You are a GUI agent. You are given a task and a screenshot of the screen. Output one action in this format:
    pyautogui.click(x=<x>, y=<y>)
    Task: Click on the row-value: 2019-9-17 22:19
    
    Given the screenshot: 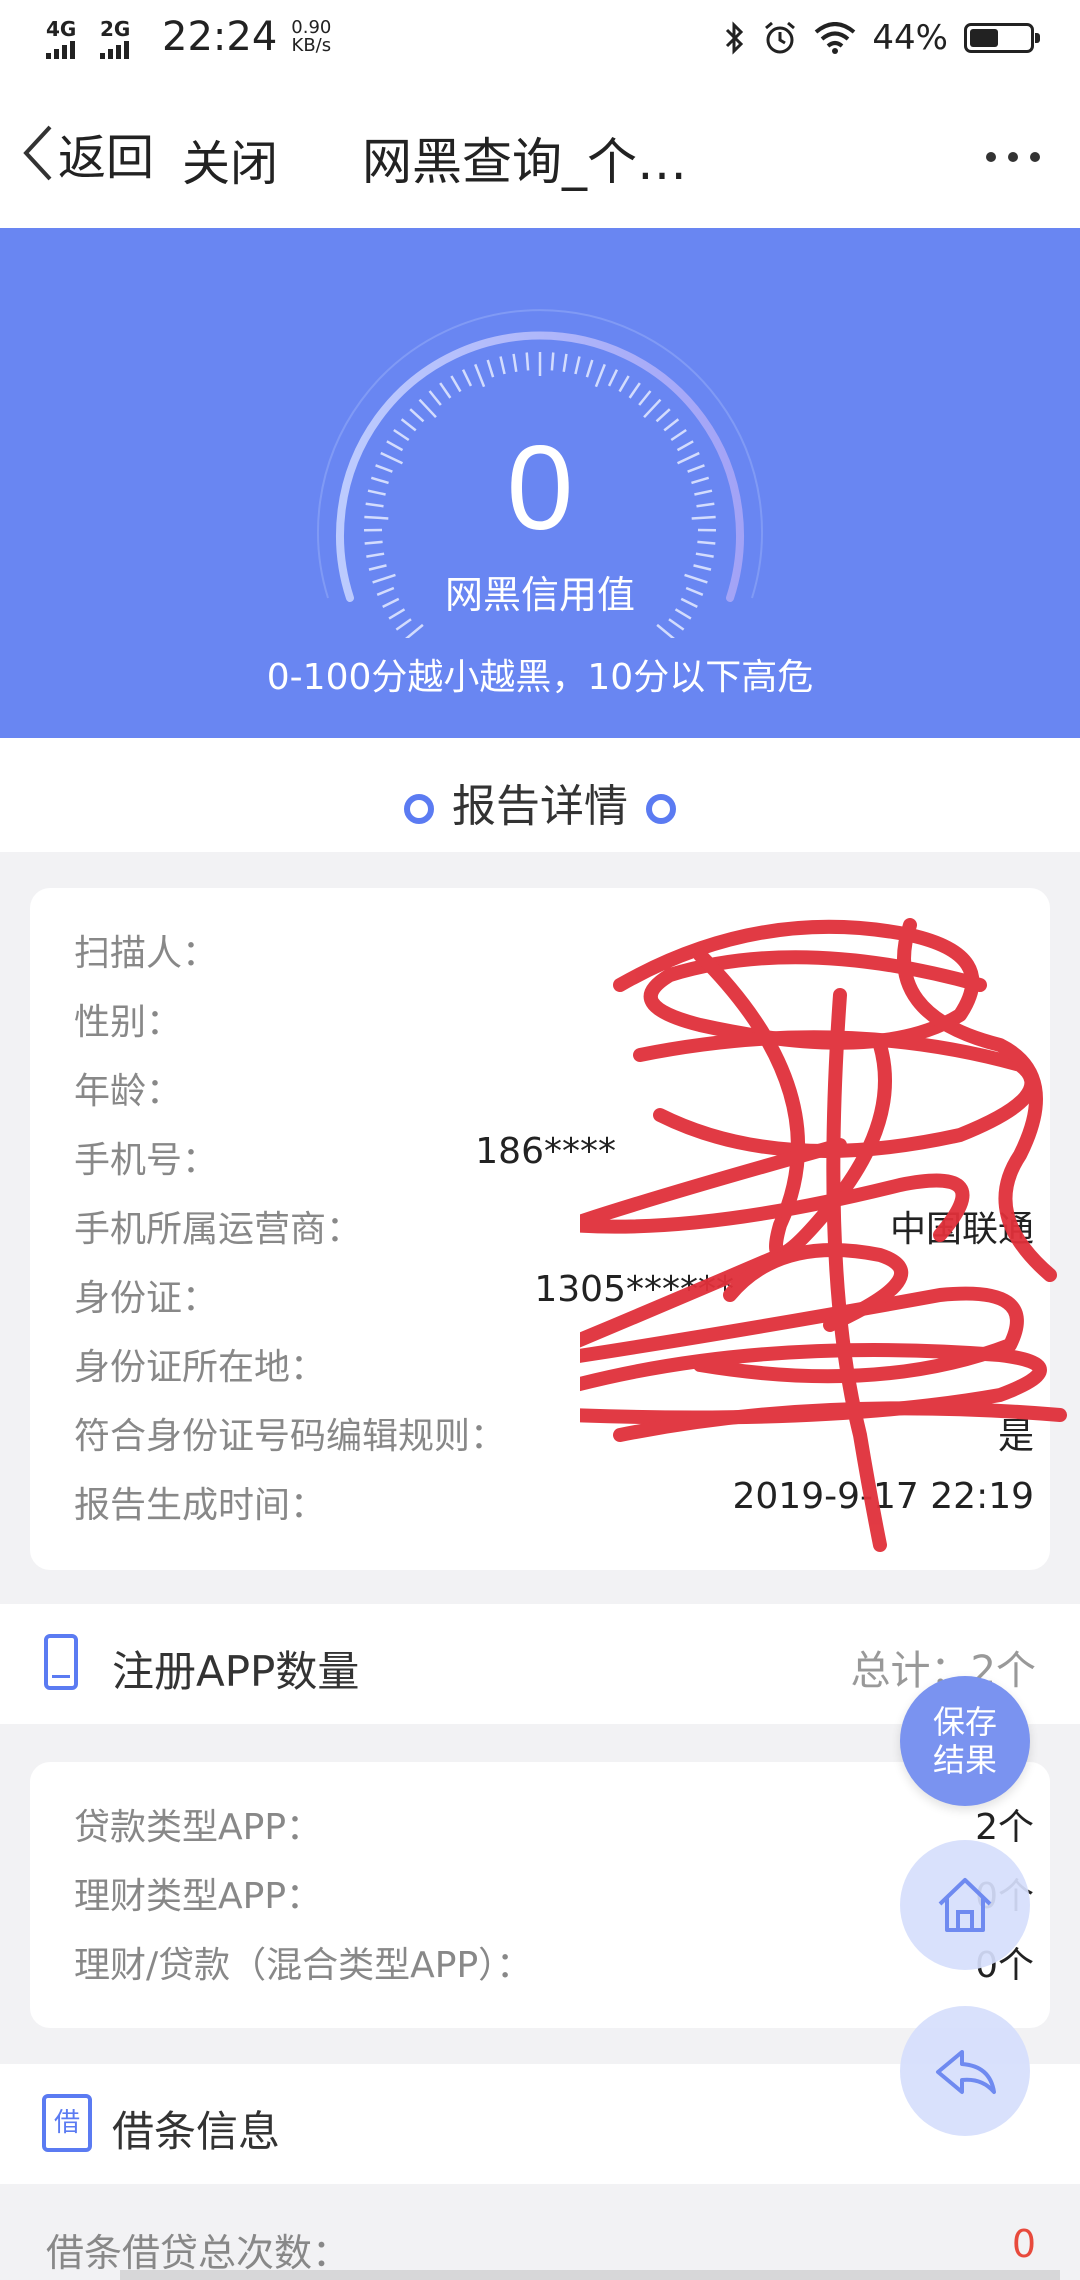 What is the action you would take?
    pyautogui.click(x=883, y=1496)
    